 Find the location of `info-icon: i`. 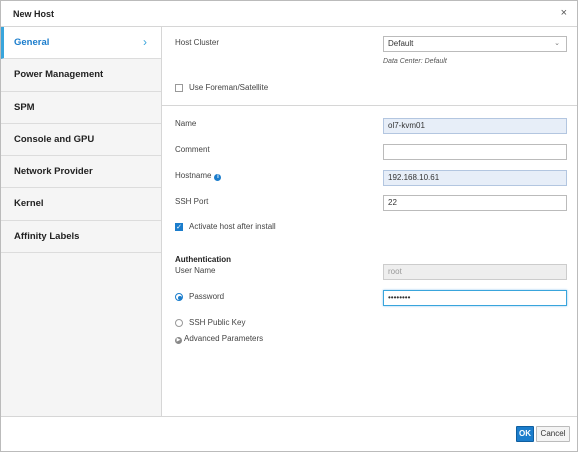

info-icon: i is located at coordinates (218, 177).